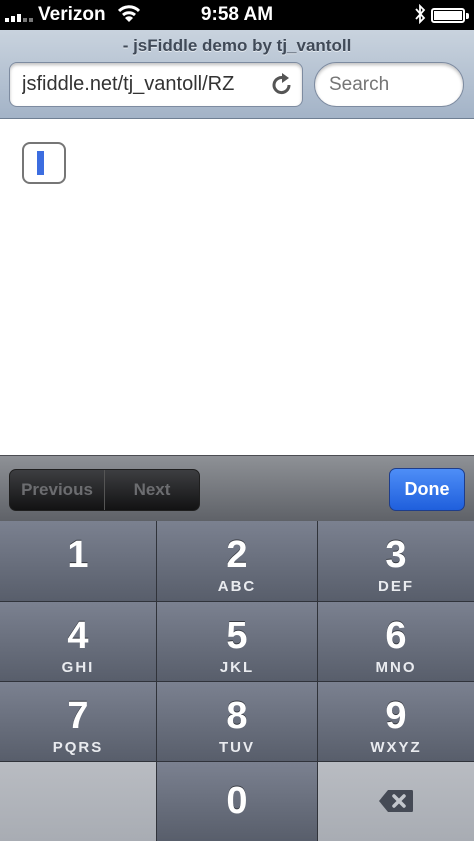 This screenshot has height=841, width=474. I want to click on done-button: Done, so click(427, 489).